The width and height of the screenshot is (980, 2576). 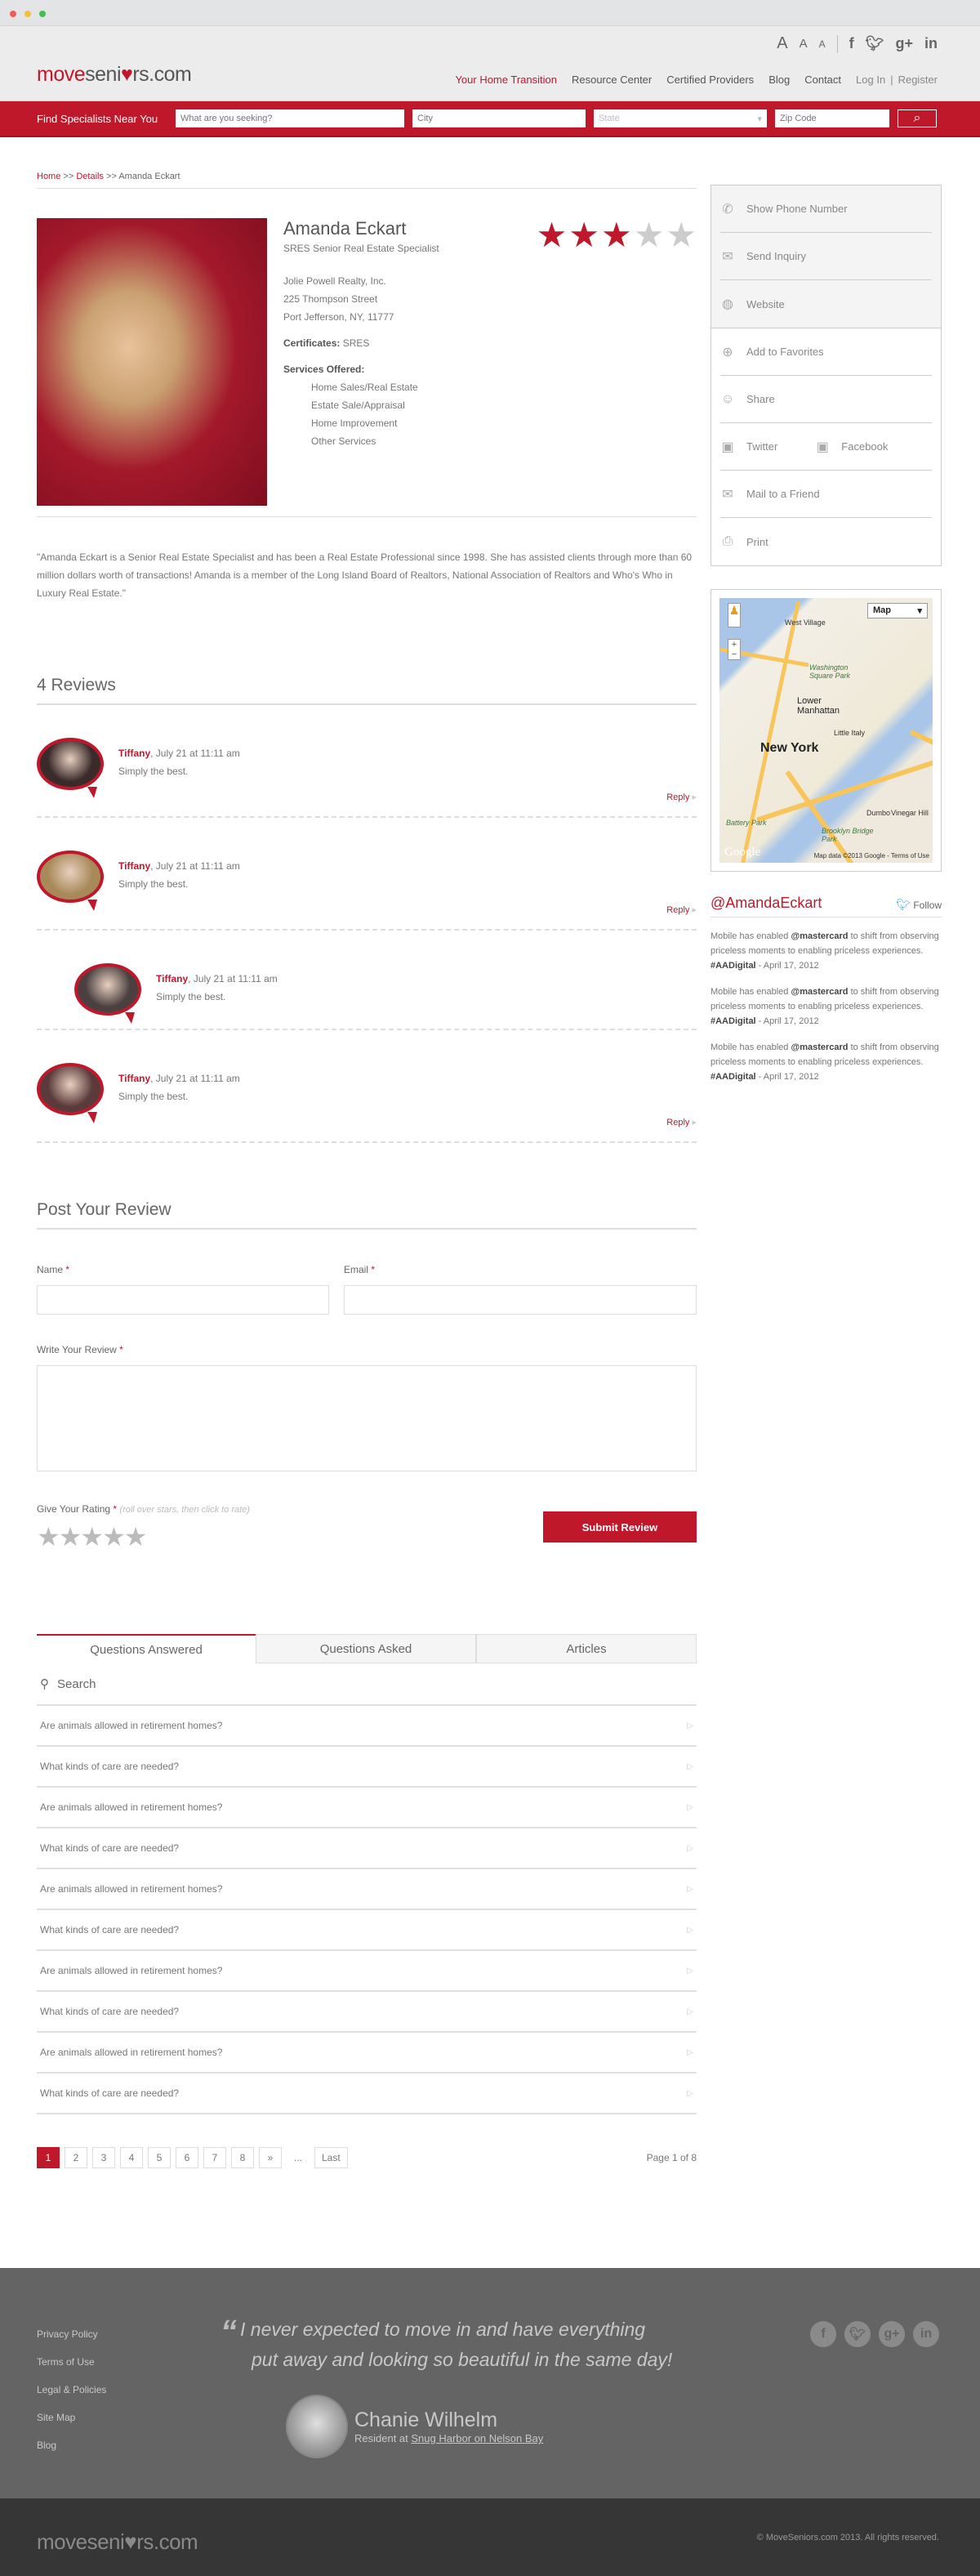 What do you see at coordinates (918, 80) in the screenshot?
I see `register-link: Register` at bounding box center [918, 80].